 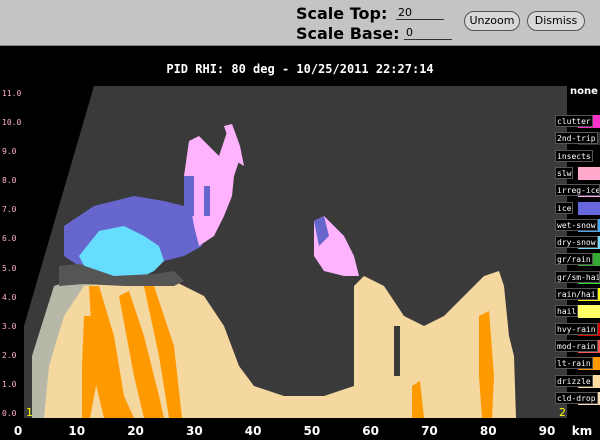 I want to click on scale-top-input, so click(x=420, y=13).